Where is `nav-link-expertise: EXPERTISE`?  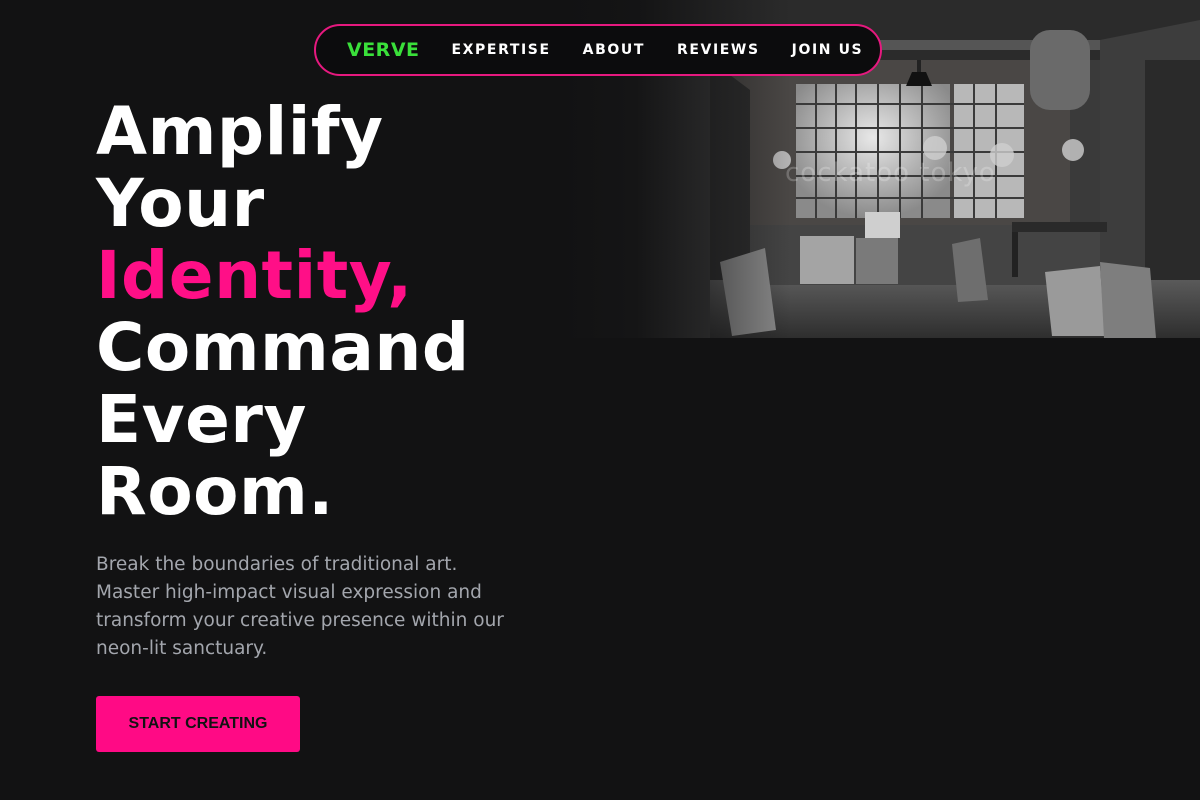 nav-link-expertise: EXPERTISE is located at coordinates (501, 50).